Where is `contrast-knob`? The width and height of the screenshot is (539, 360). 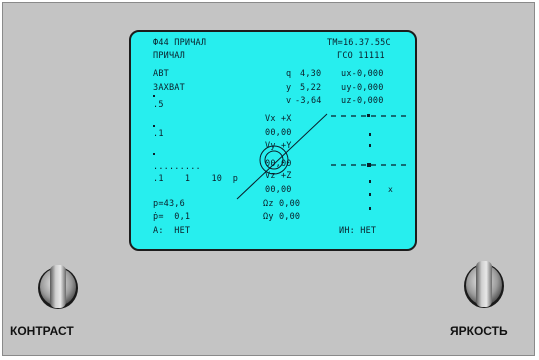
contrast-knob is located at coordinates (58, 286).